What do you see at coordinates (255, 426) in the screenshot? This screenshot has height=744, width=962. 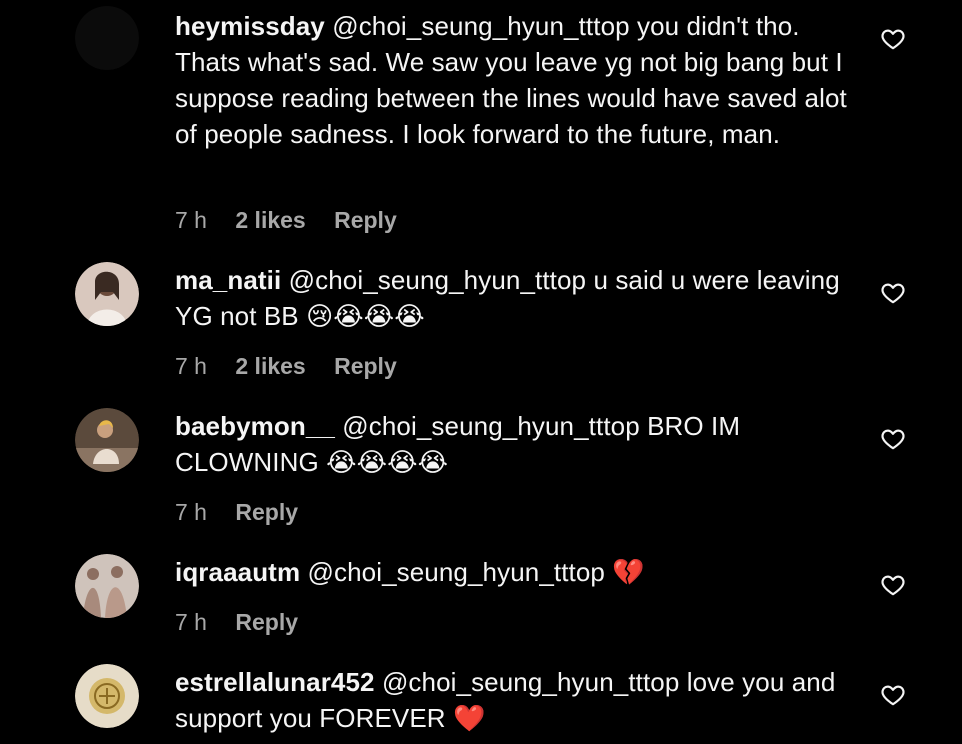 I see `comment-username: baebymon__` at bounding box center [255, 426].